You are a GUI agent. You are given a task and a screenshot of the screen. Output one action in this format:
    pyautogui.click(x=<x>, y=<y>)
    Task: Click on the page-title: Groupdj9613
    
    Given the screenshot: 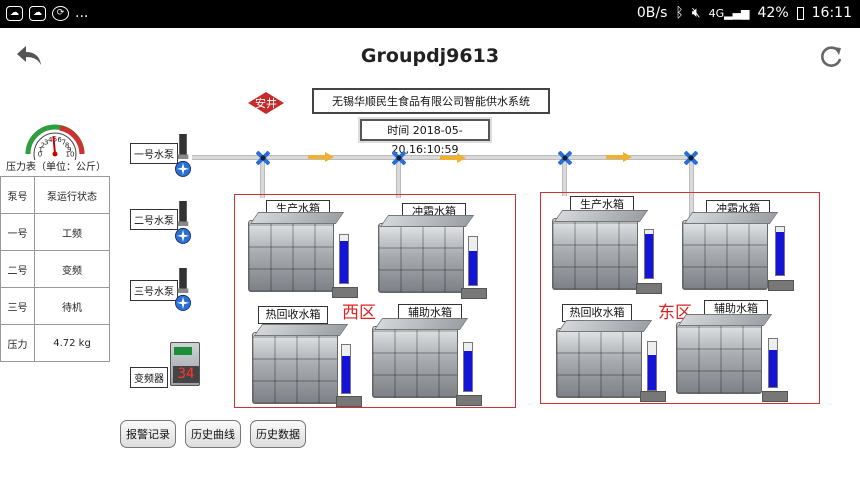 What is the action you would take?
    pyautogui.click(x=430, y=56)
    